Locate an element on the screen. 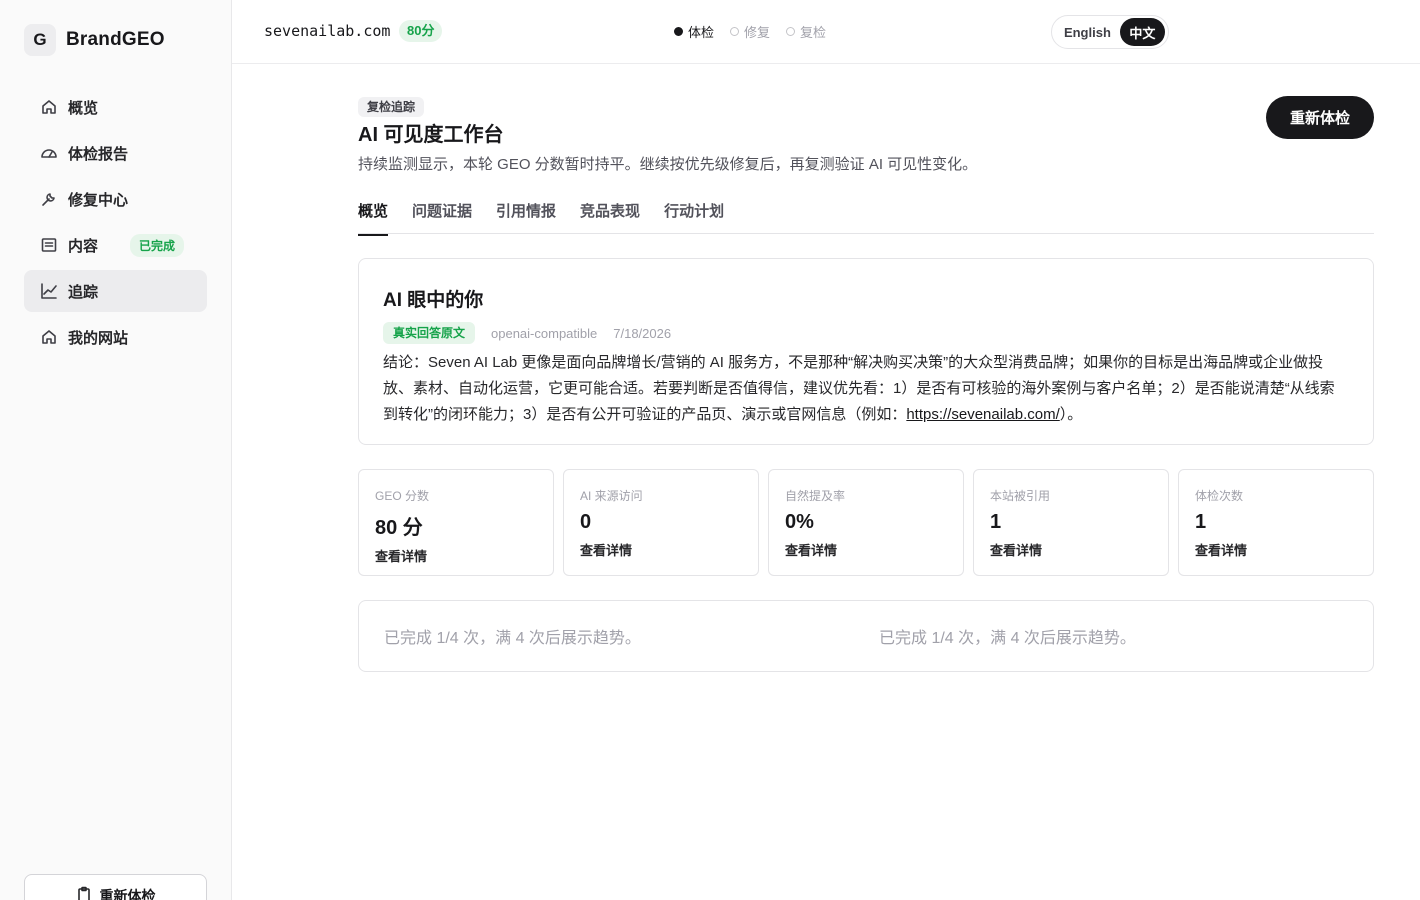 The height and width of the screenshot is (900, 1420). stat-value: 0 is located at coordinates (586, 522).